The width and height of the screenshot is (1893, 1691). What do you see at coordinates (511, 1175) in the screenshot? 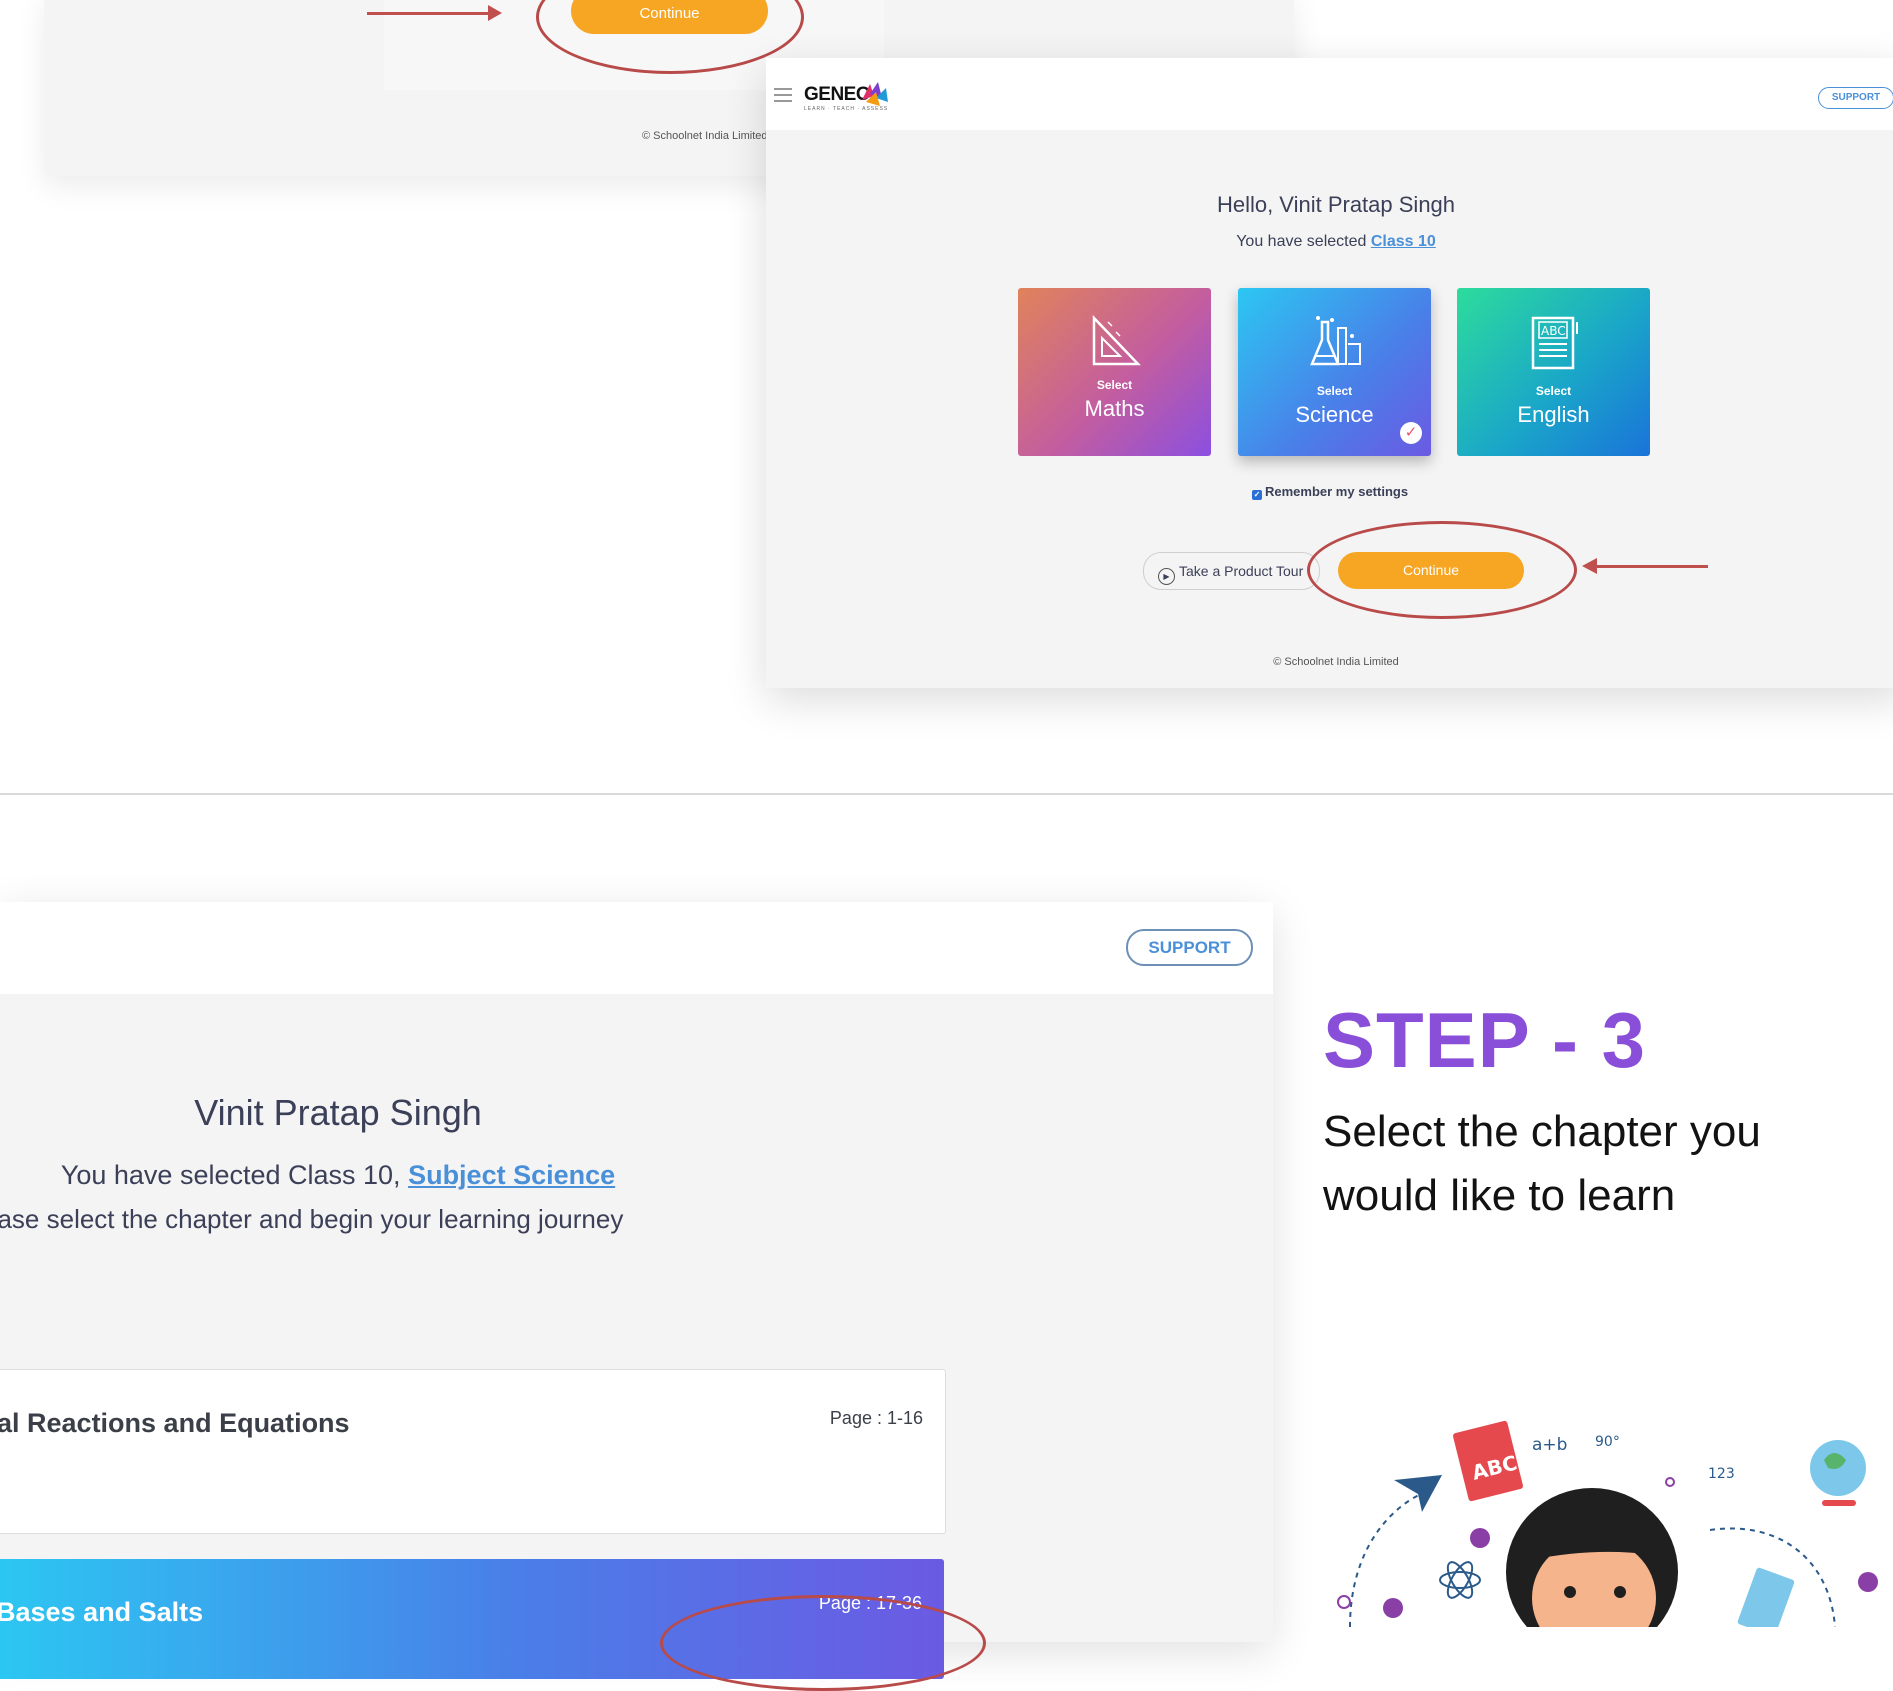
I see `subject-link: Subject Science` at bounding box center [511, 1175].